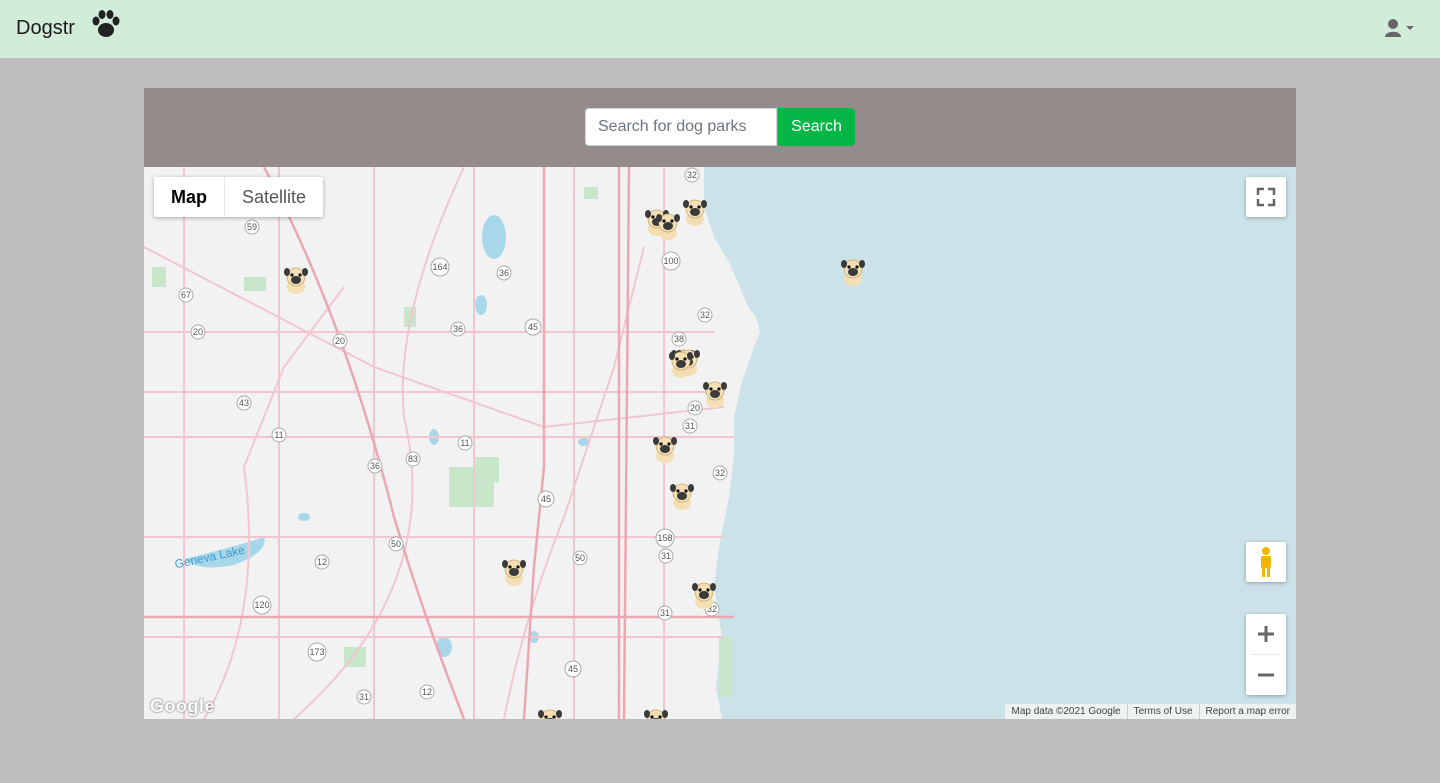  I want to click on caret-down-icon, so click(1410, 28).